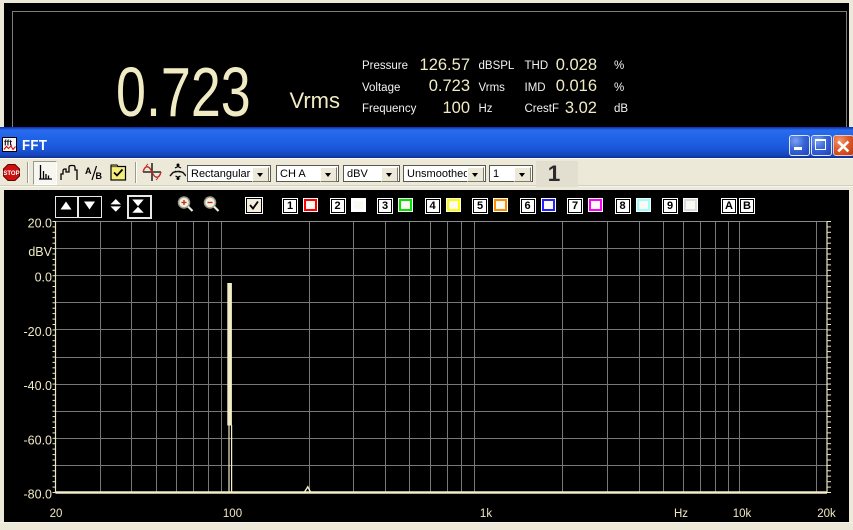  I want to click on svg-text: -20.0, so click(38, 332).